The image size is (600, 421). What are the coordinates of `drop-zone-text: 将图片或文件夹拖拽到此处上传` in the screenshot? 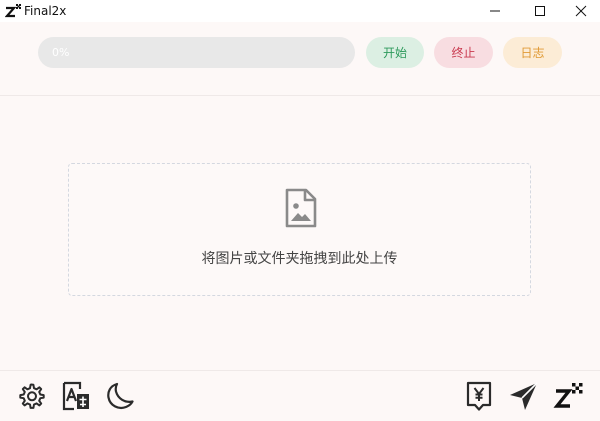 It's located at (299, 259).